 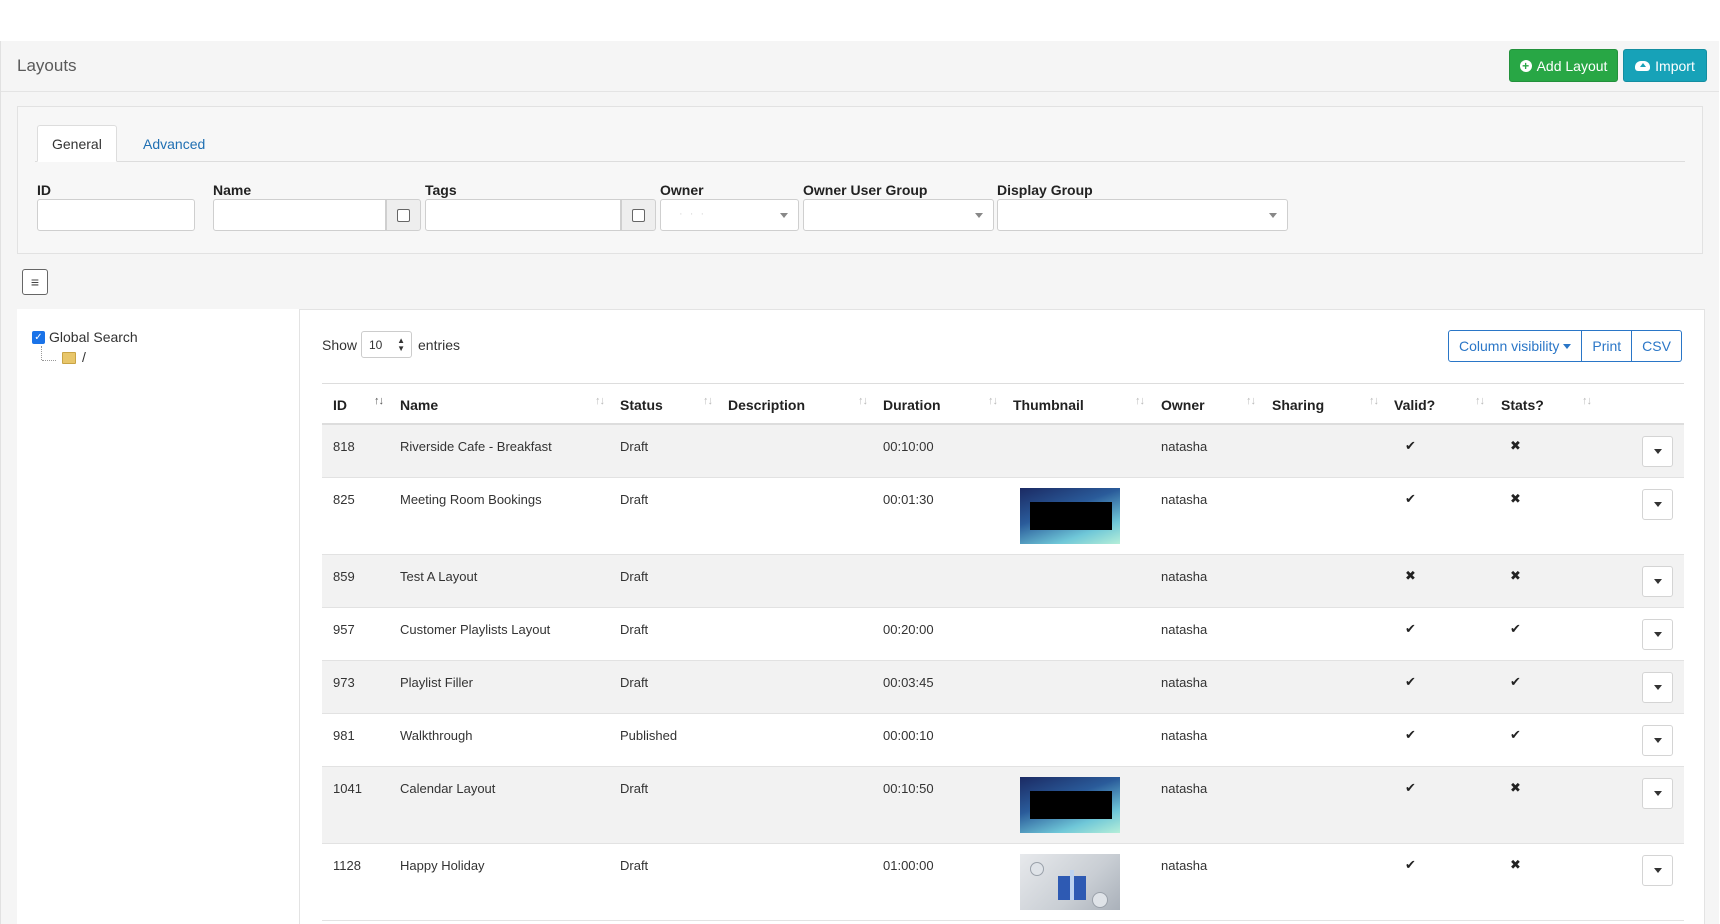 What do you see at coordinates (1003, 581) in the screenshot?
I see `table-row: 859 Test A Layout Draft natasha ✖ ✖` at bounding box center [1003, 581].